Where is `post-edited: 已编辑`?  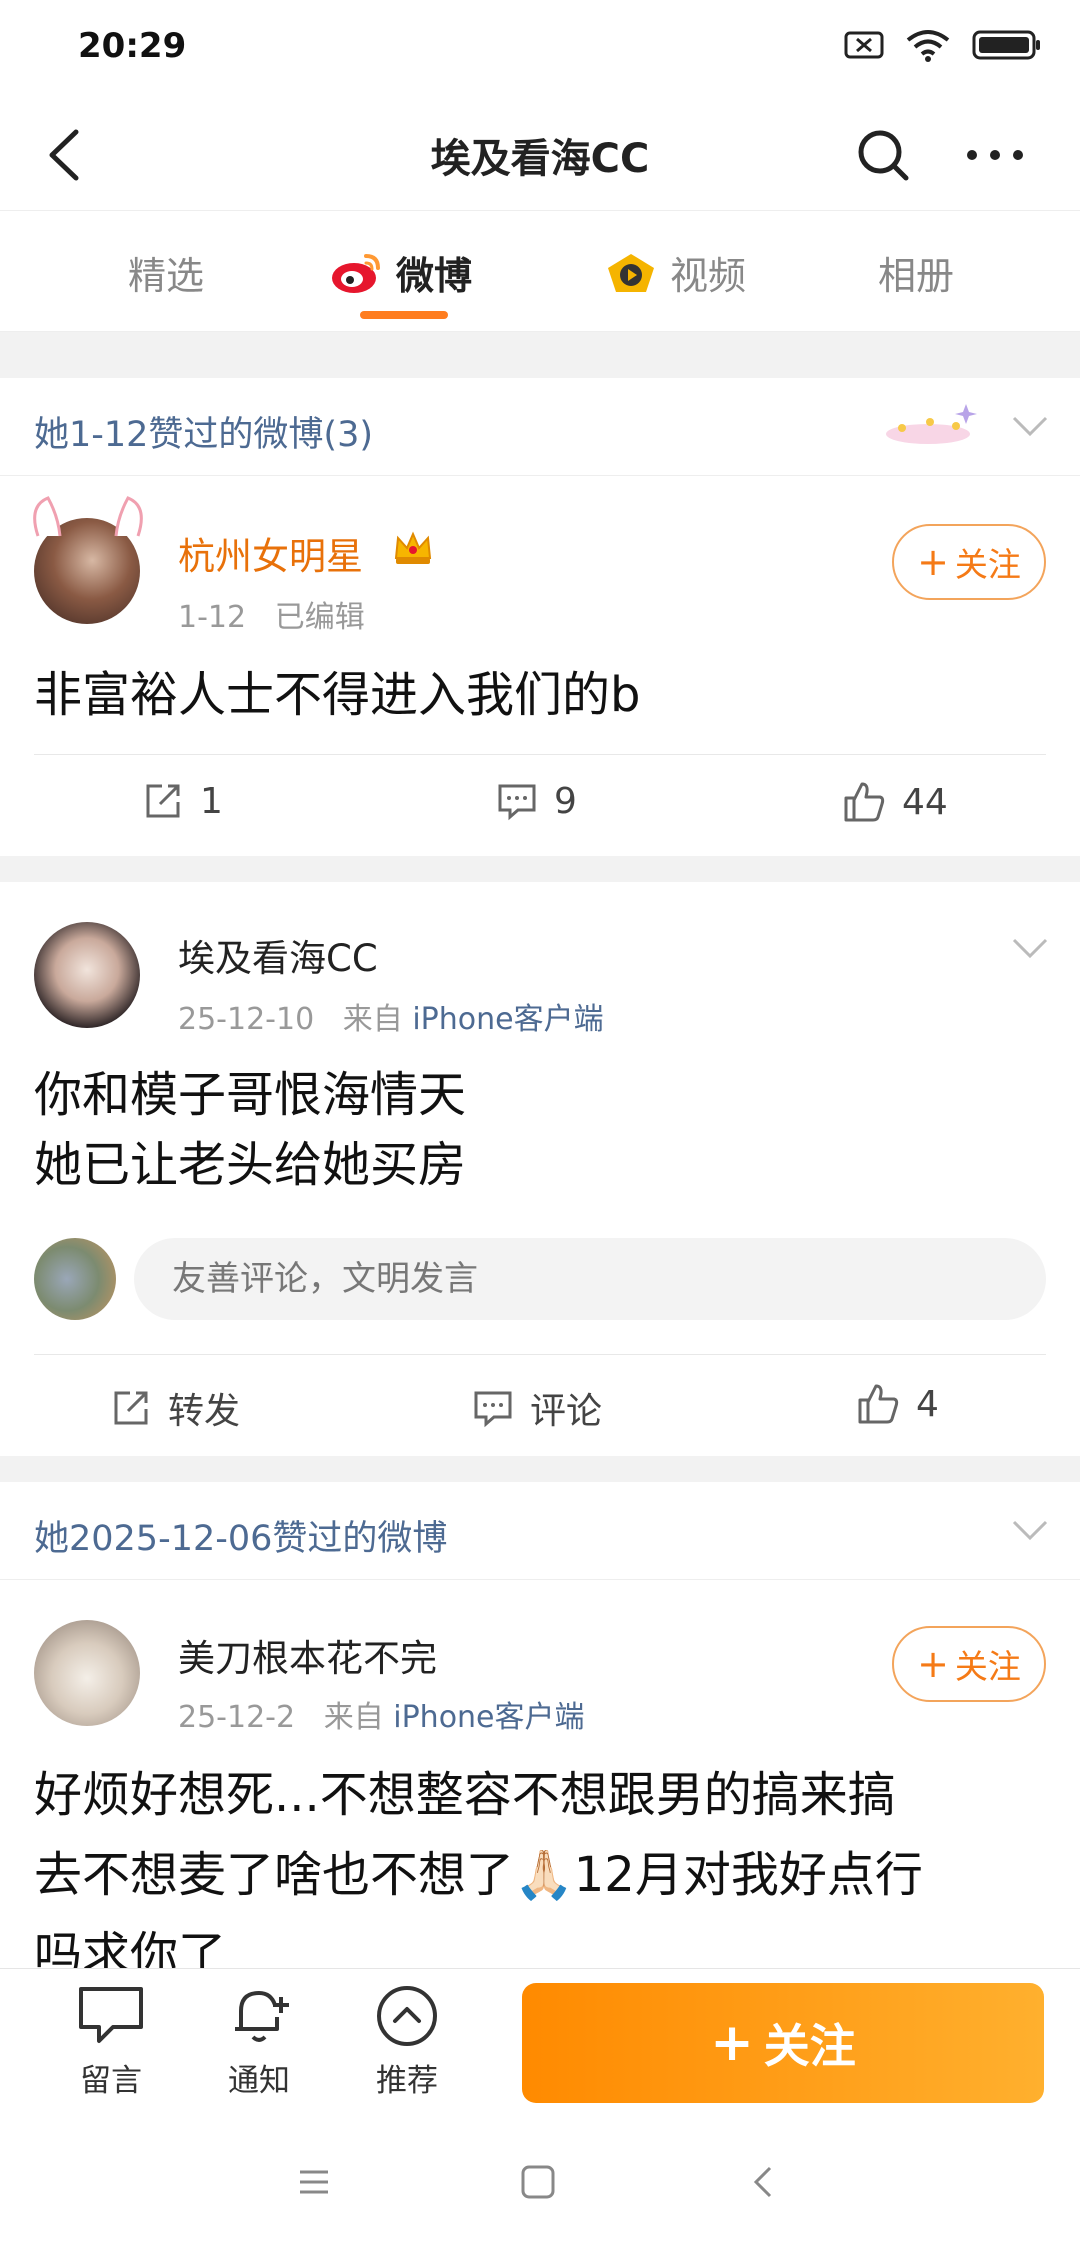 post-edited: 已编辑 is located at coordinates (319, 617).